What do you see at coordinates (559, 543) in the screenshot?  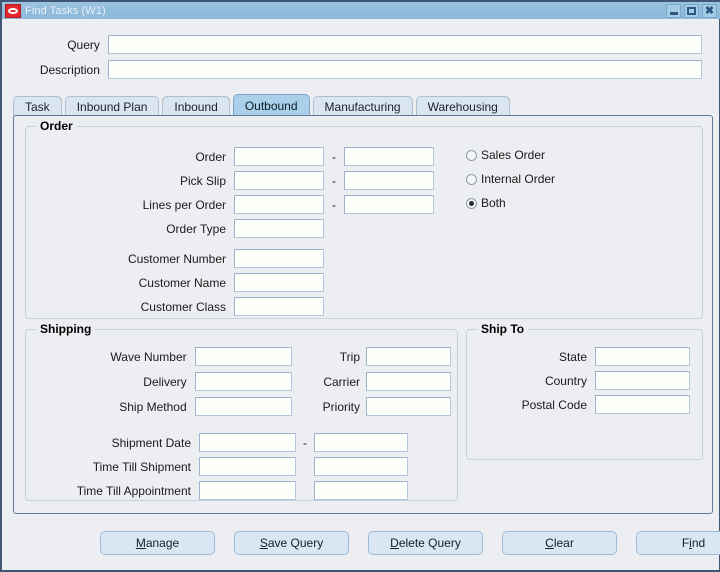 I see `clear-button: Clear` at bounding box center [559, 543].